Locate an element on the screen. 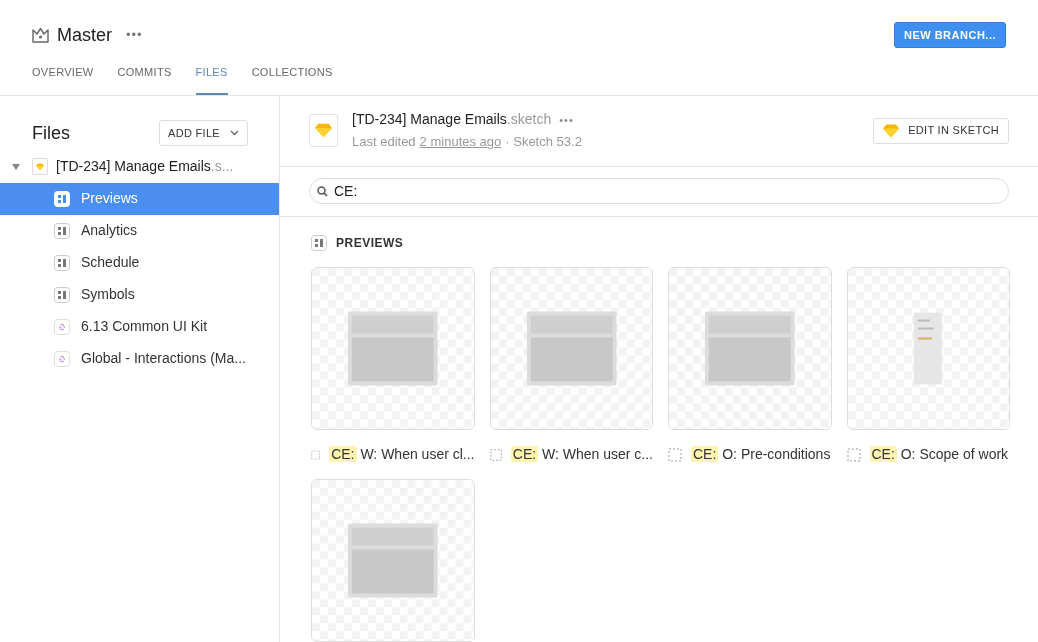 The height and width of the screenshot is (642, 1038). card-title: CE: O: Pre-conditions is located at coordinates (761, 454).